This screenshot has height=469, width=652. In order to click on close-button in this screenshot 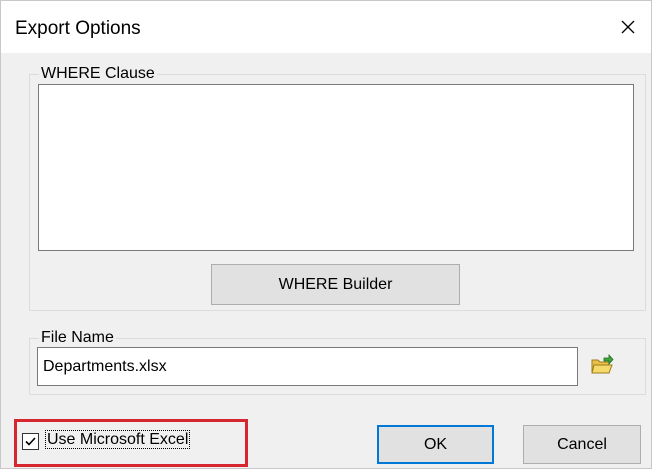, I will do `click(628, 27)`.